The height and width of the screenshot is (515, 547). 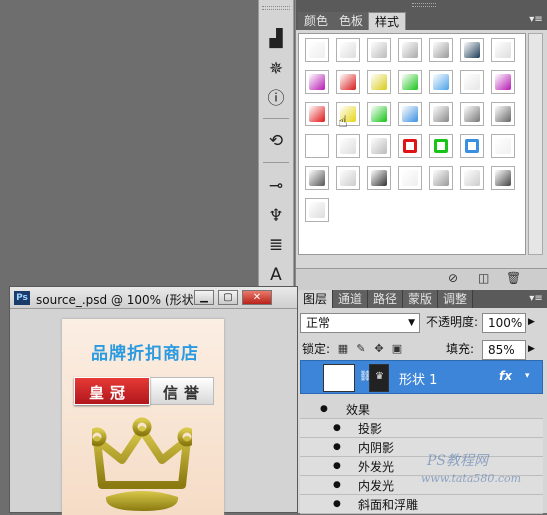 What do you see at coordinates (370, 429) in the screenshot?
I see `effect-name: 投影` at bounding box center [370, 429].